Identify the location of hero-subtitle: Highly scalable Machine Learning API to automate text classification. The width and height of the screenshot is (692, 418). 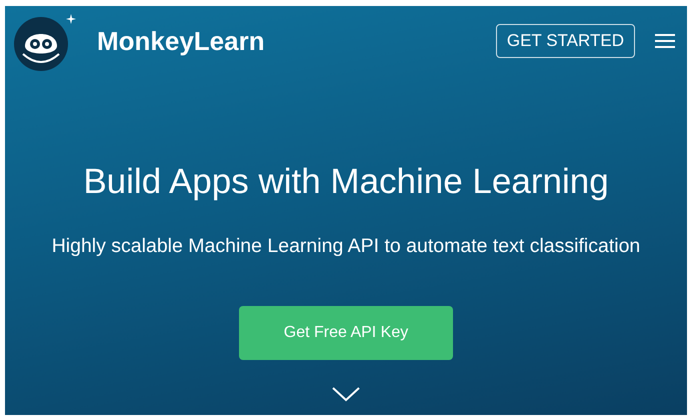
(346, 246).